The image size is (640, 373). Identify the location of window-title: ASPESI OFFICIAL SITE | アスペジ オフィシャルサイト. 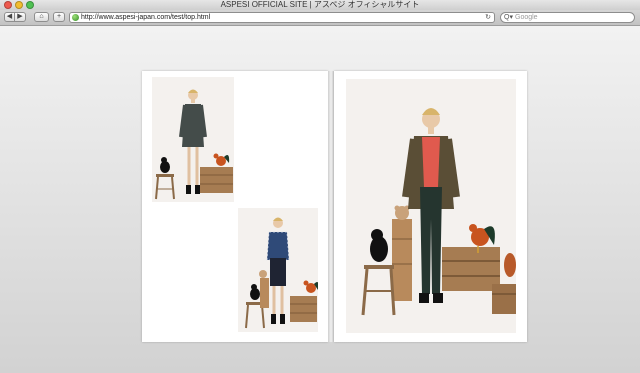
(320, 4).